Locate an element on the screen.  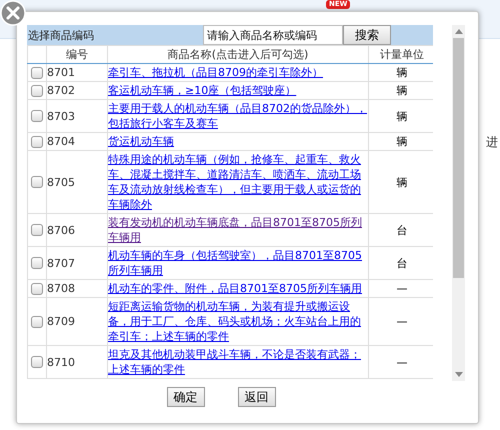
table-cell: 8702 is located at coordinates (77, 91).